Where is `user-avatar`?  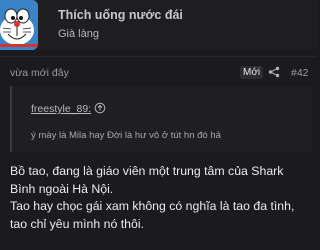 user-avatar is located at coordinates (19, 25).